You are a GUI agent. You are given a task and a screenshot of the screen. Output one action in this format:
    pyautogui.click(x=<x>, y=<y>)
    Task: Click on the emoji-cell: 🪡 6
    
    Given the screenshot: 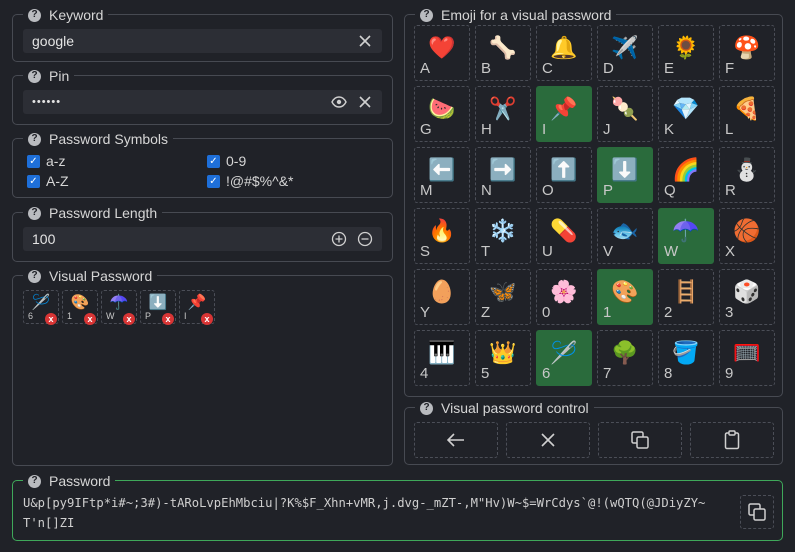 What is the action you would take?
    pyautogui.click(x=564, y=358)
    